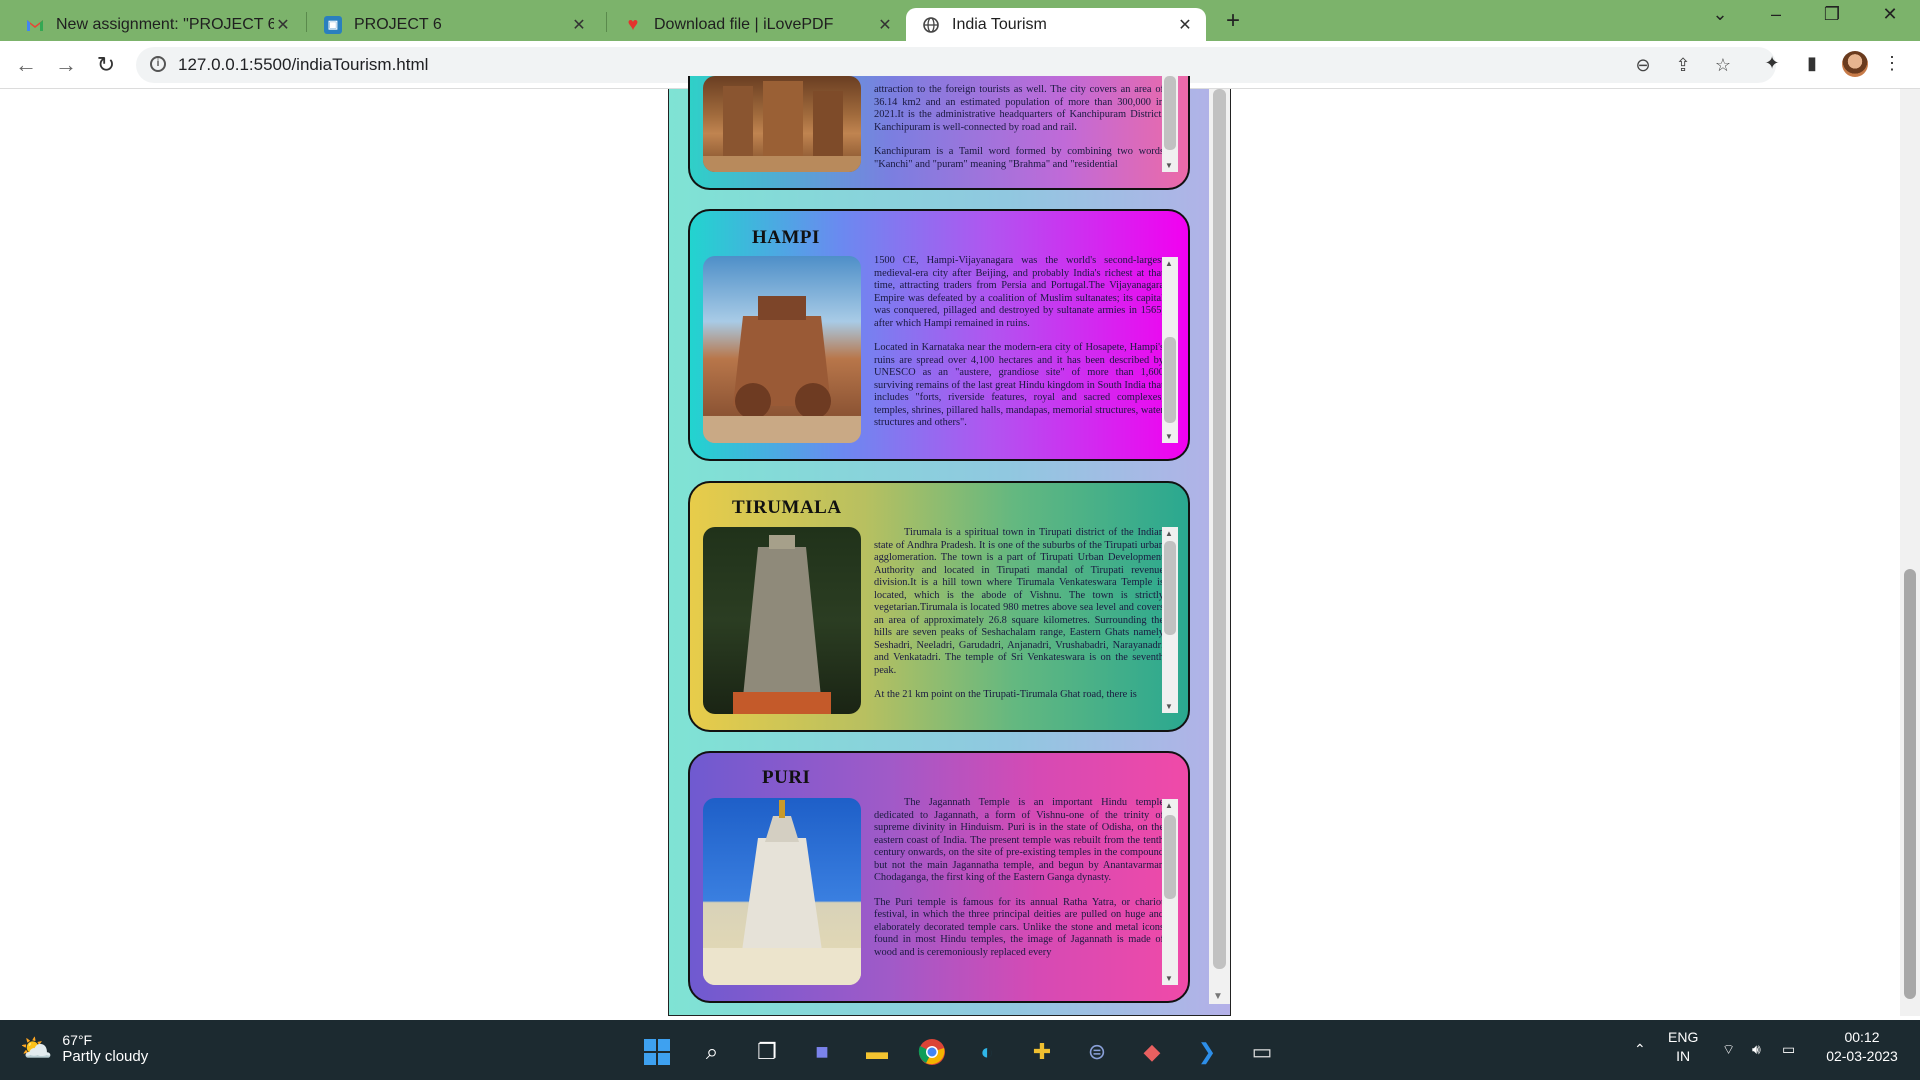 Image resolution: width=1920 pixels, height=1080 pixels. I want to click on back-arrow-icon: ←, so click(26, 65).